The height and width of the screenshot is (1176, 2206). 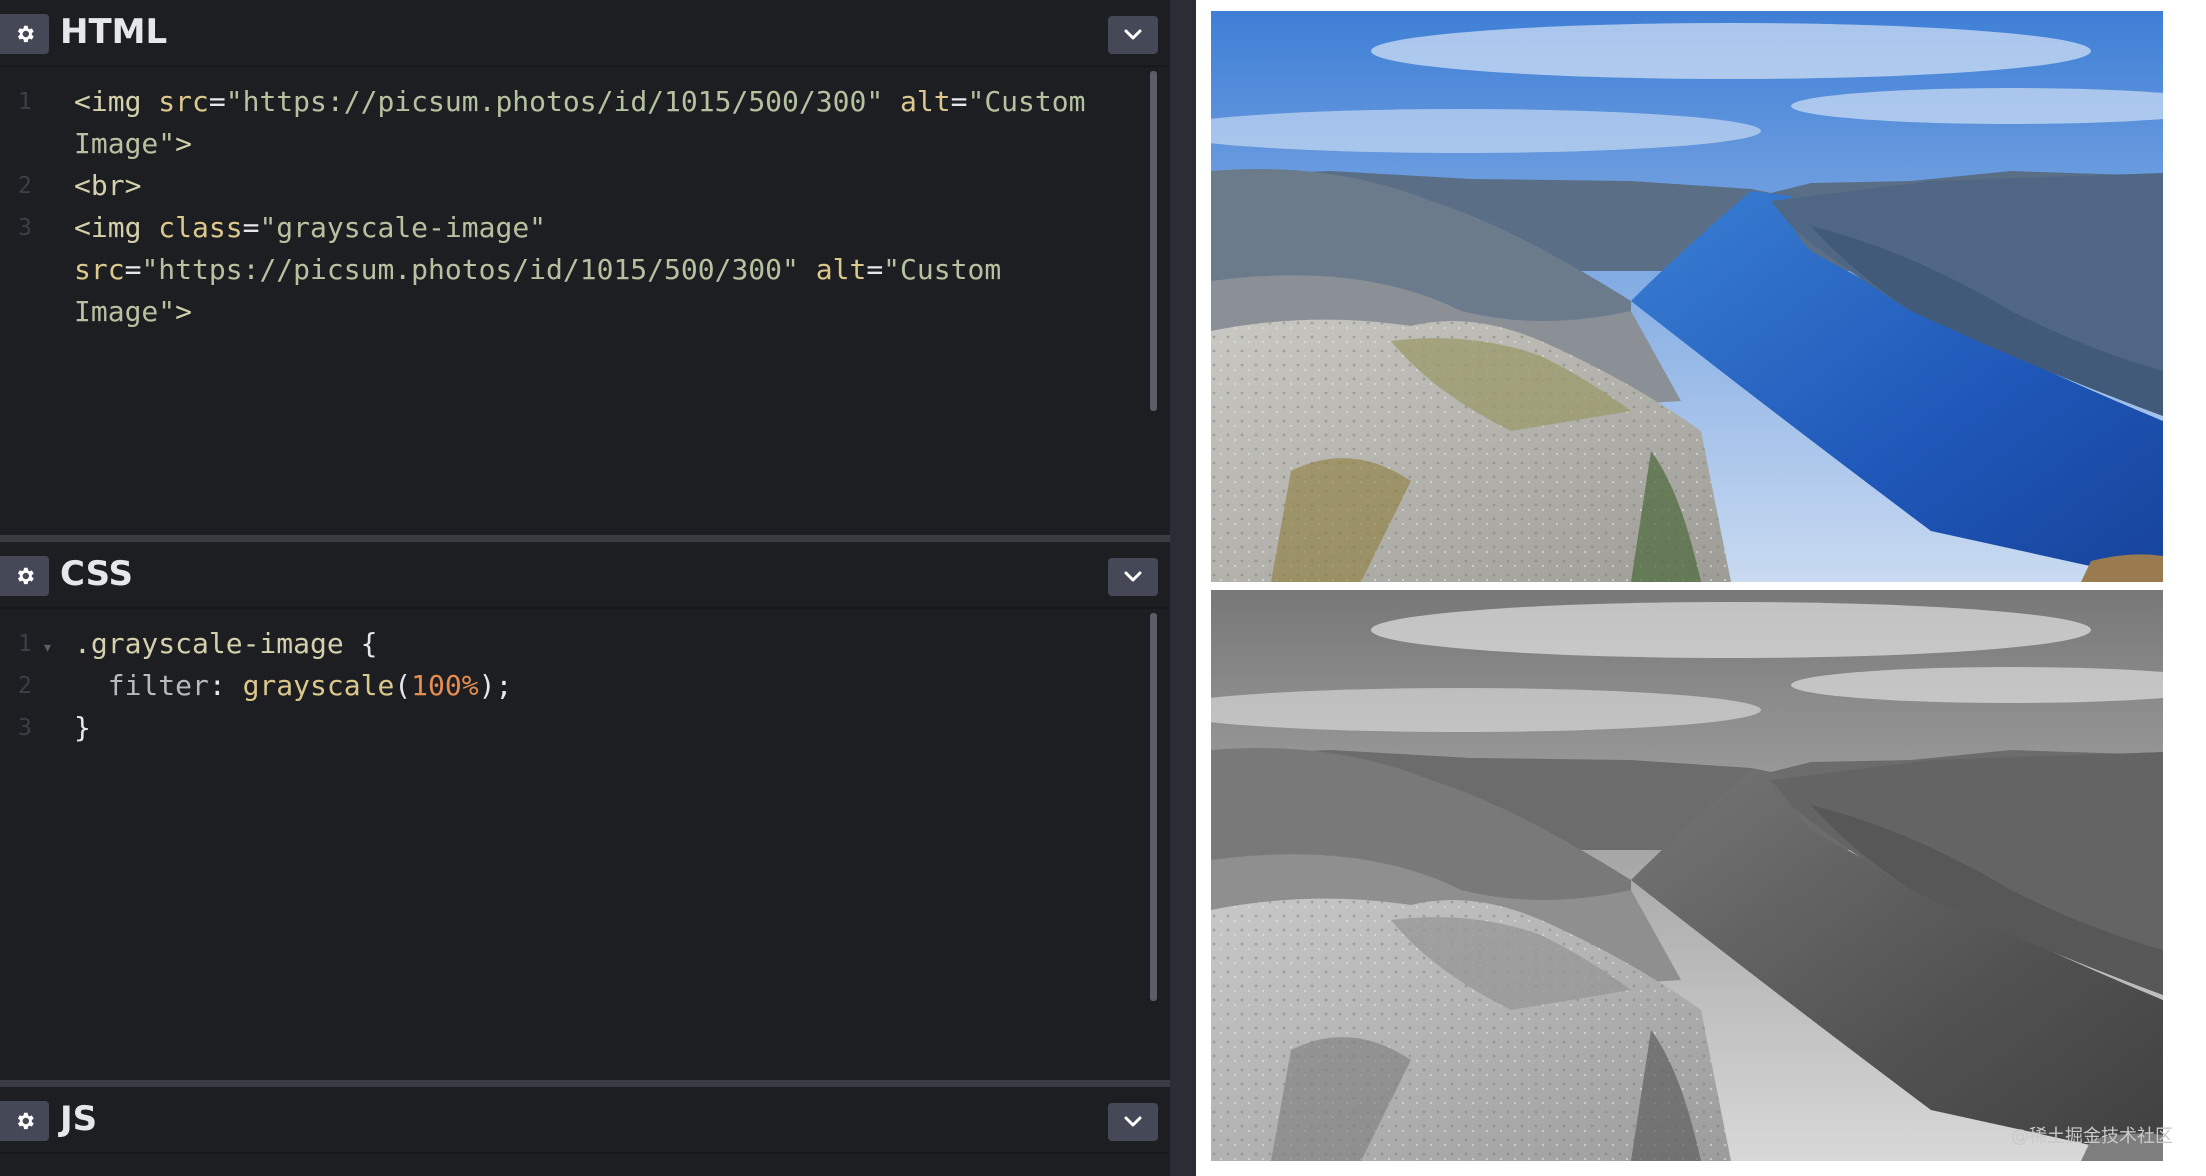 I want to click on html-editor-scrollbar, so click(x=1153, y=241).